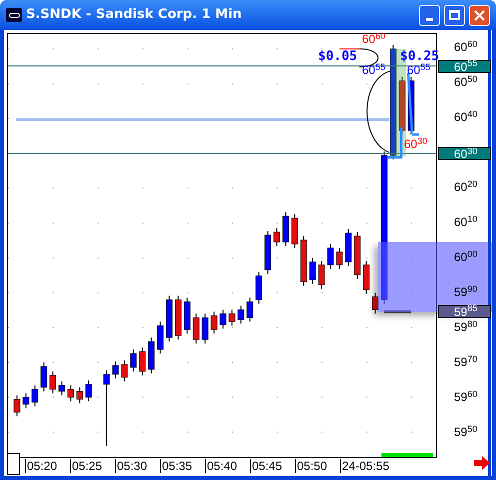  What do you see at coordinates (429, 15) in the screenshot?
I see `minimize-button` at bounding box center [429, 15].